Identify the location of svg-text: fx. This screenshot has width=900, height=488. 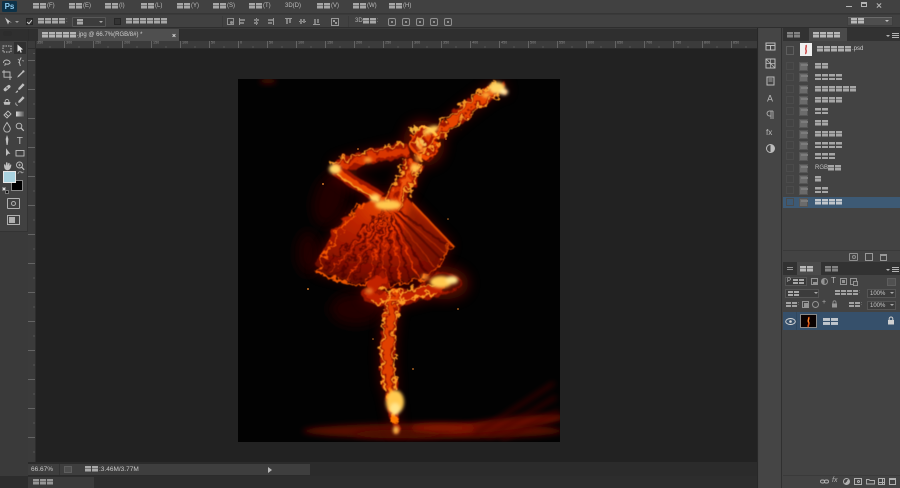
(769, 132).